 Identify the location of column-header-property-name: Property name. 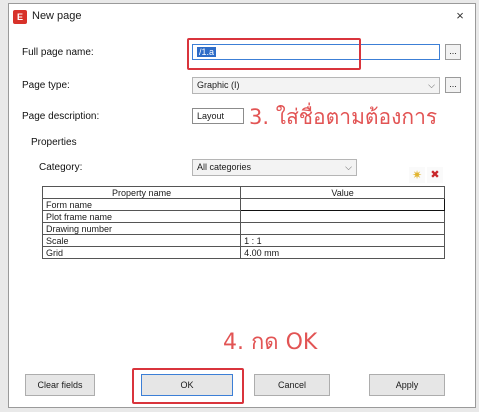
(141, 192).